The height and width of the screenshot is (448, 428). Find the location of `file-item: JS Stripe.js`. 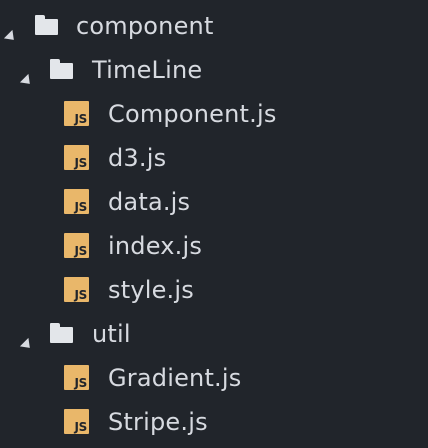

file-item: JS Stripe.js is located at coordinates (214, 422).